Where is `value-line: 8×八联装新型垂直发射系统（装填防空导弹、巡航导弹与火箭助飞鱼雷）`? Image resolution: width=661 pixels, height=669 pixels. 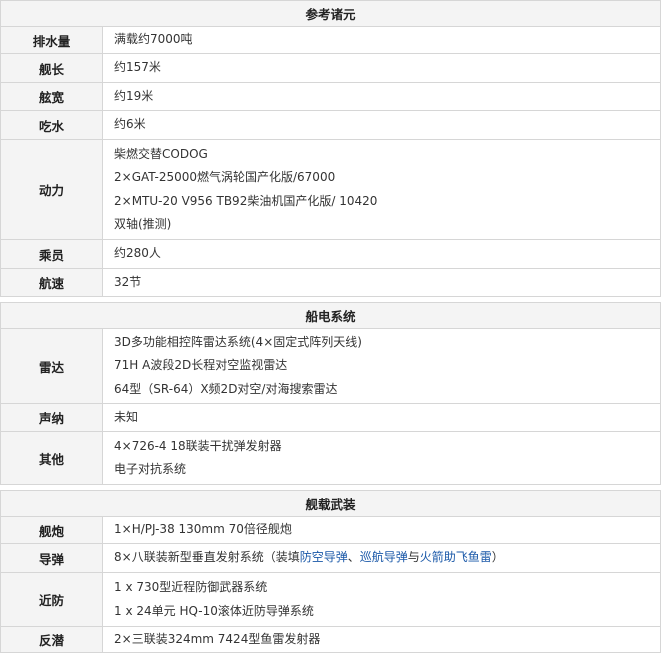
value-line: 8×八联装新型垂直发射系统（装填防空导弹、巡航导弹与火箭助飞鱼雷） is located at coordinates (387, 558).